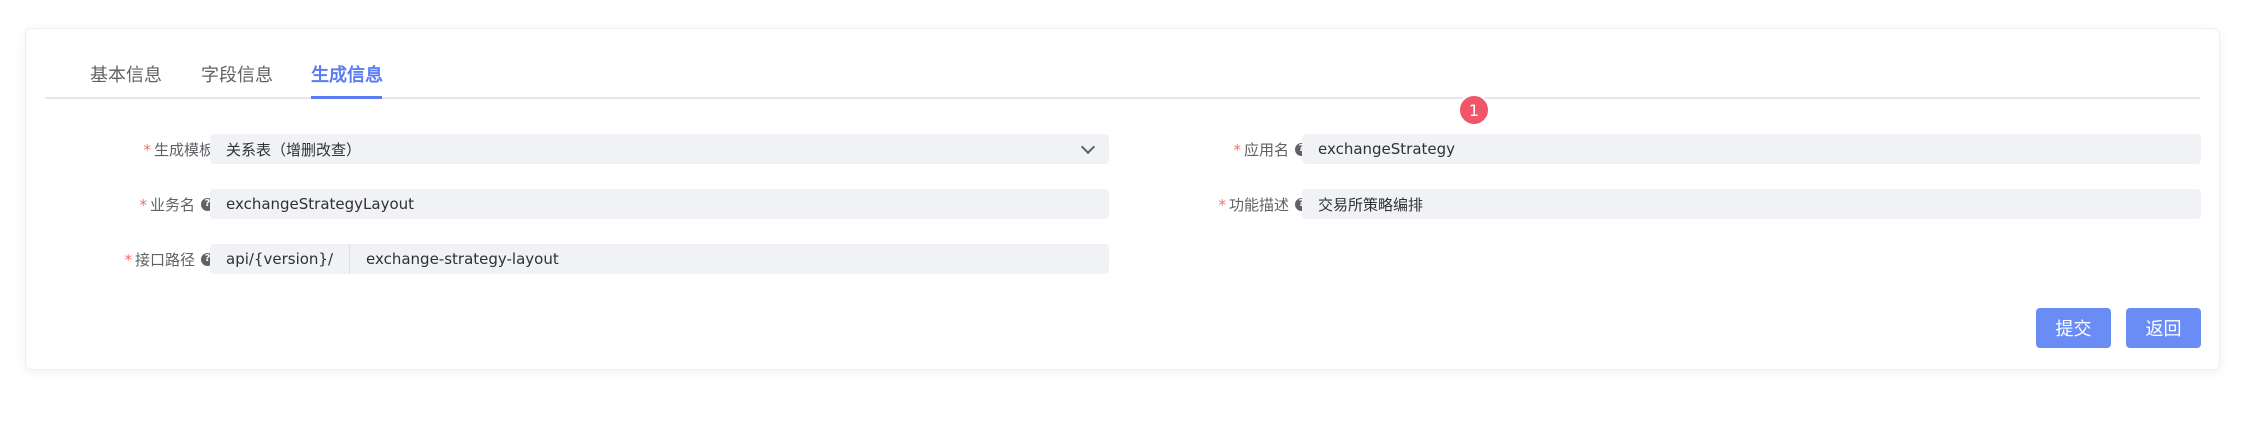 This screenshot has width=2244, height=439. Describe the element at coordinates (1474, 110) in the screenshot. I see `notification-badge: 1` at that location.